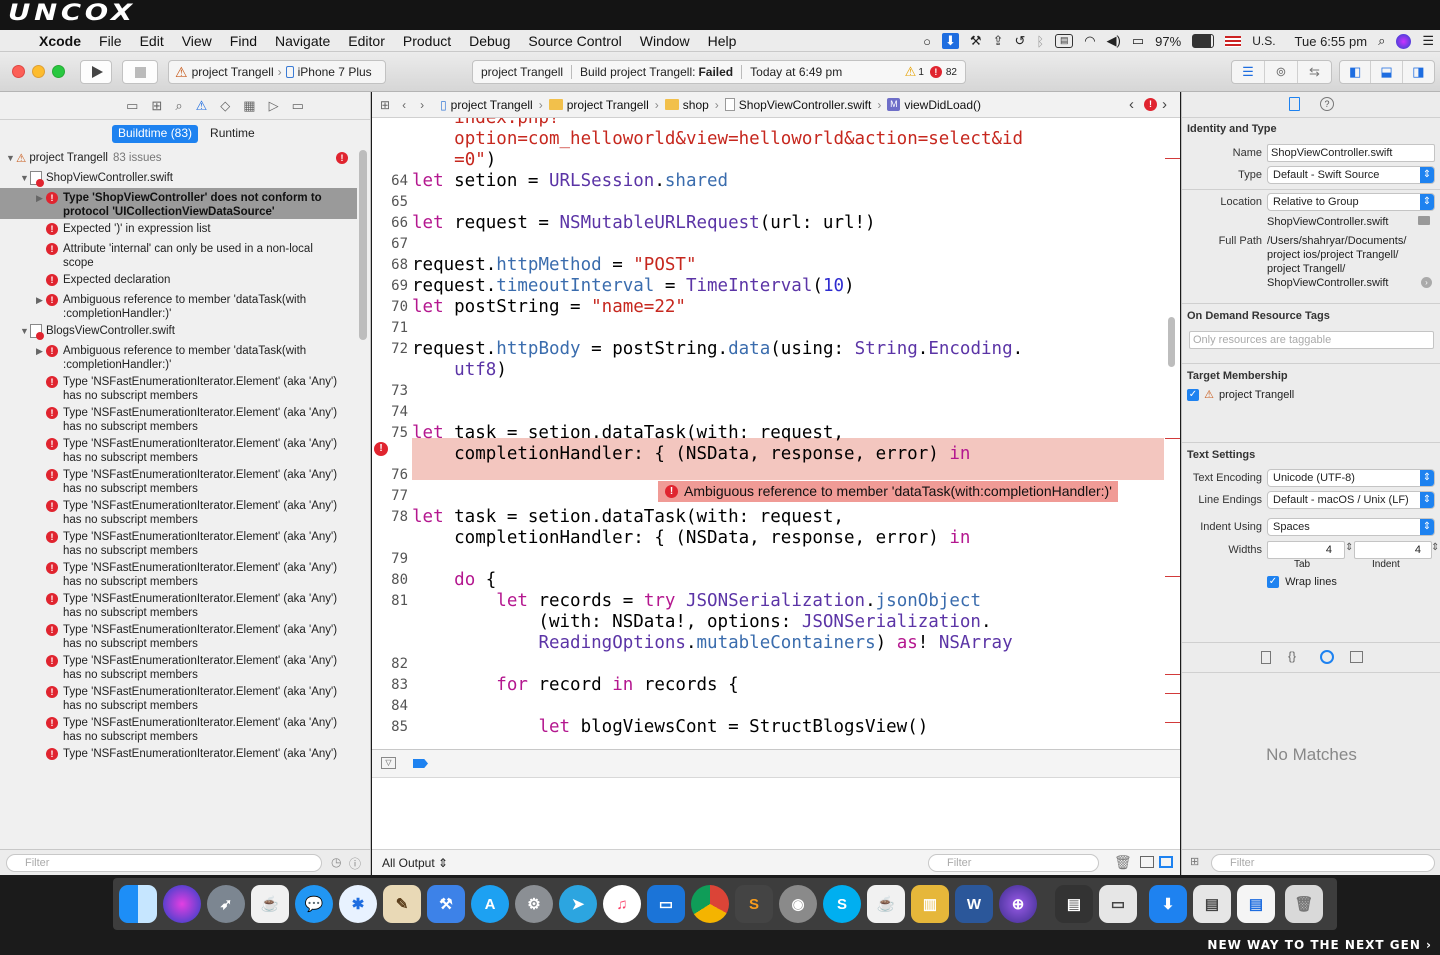 The image size is (1440, 955). I want to click on tab-width-field: 4, so click(1306, 550).